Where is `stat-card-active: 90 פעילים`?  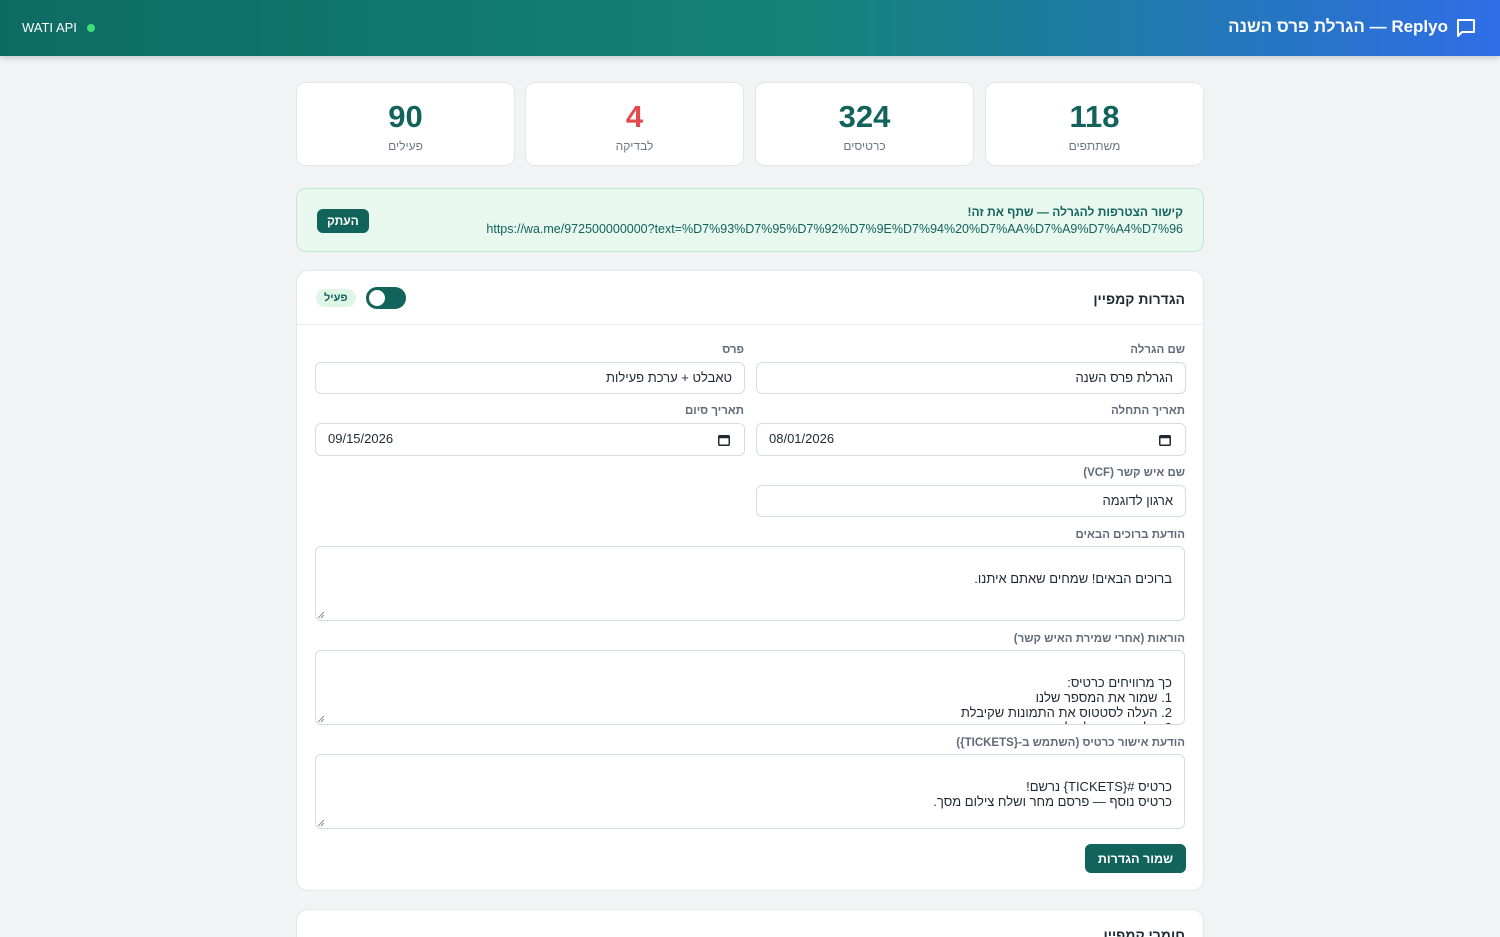 stat-card-active: 90 פעילים is located at coordinates (405, 124).